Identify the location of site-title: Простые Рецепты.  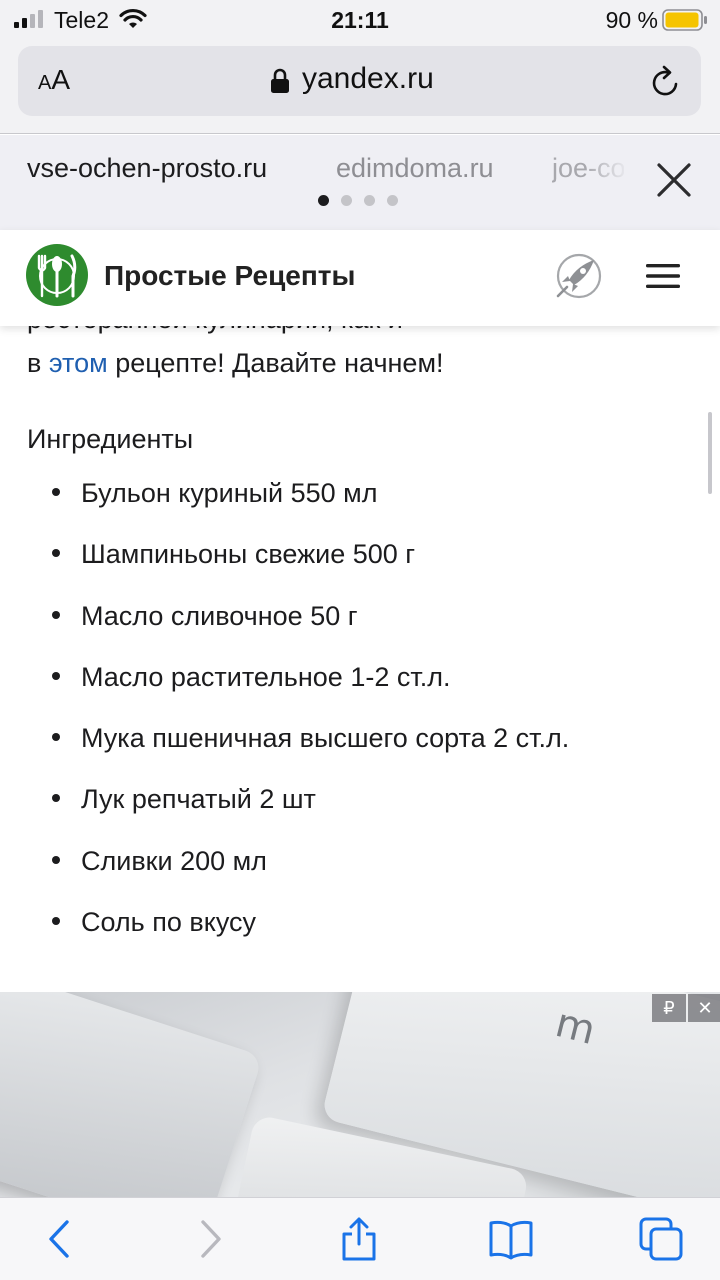
(229, 276).